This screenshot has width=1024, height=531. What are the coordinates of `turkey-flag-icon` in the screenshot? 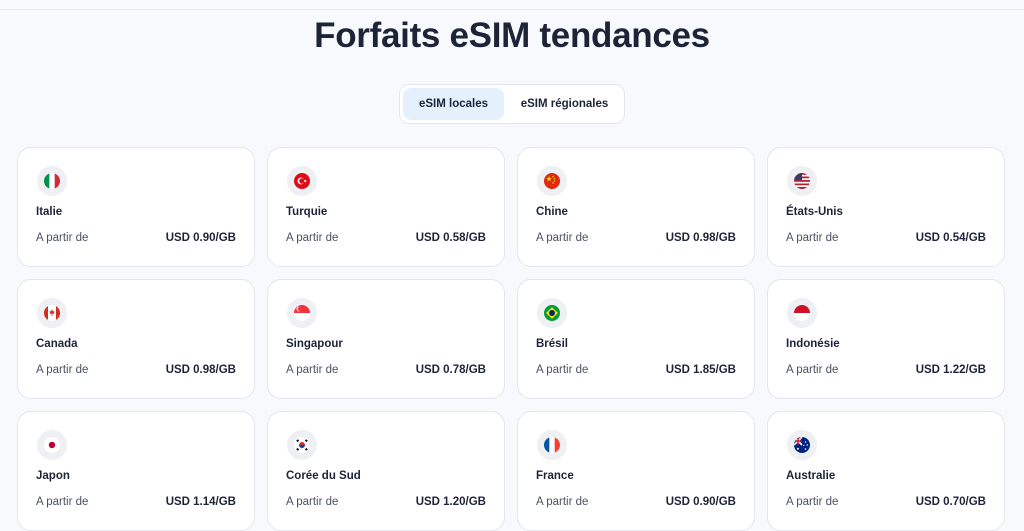 It's located at (302, 181).